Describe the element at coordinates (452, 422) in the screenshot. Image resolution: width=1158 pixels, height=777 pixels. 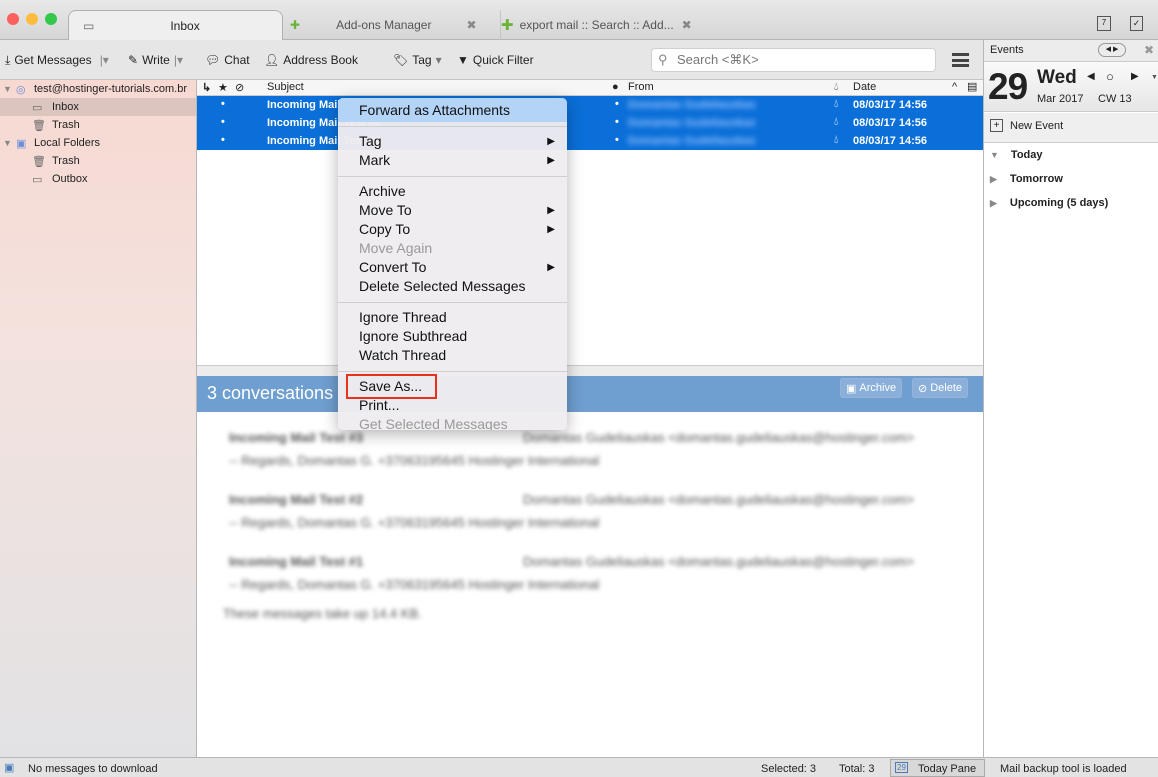
I see `menu-item-get-selected-messages: Get Selected Messages` at that location.